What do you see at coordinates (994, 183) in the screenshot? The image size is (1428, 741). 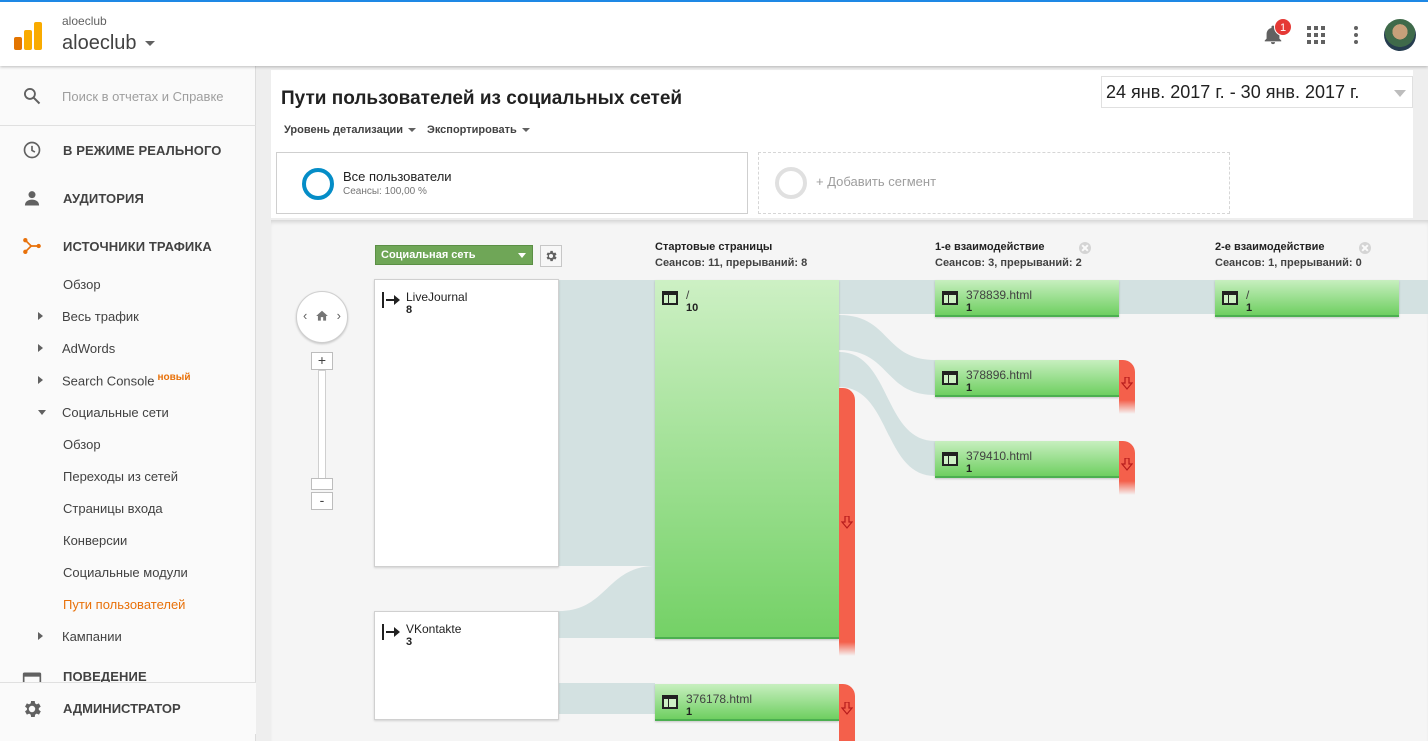 I see `add-segment-button: + Добавить сегмент` at bounding box center [994, 183].